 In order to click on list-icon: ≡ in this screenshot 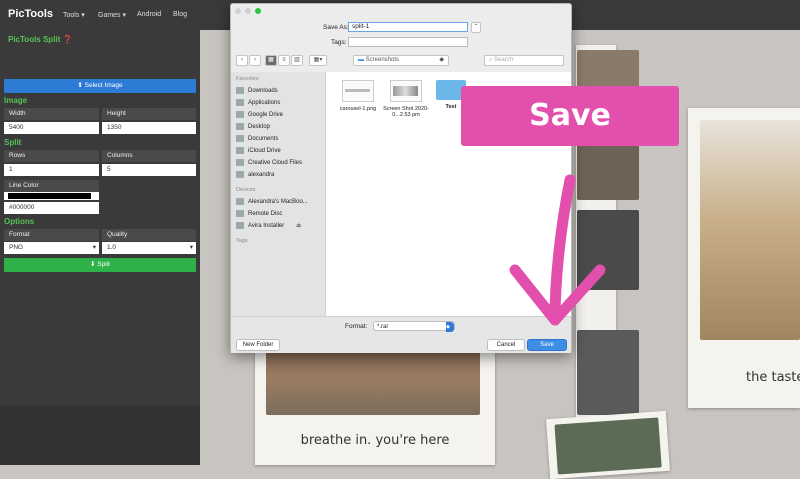, I will do `click(284, 60)`.